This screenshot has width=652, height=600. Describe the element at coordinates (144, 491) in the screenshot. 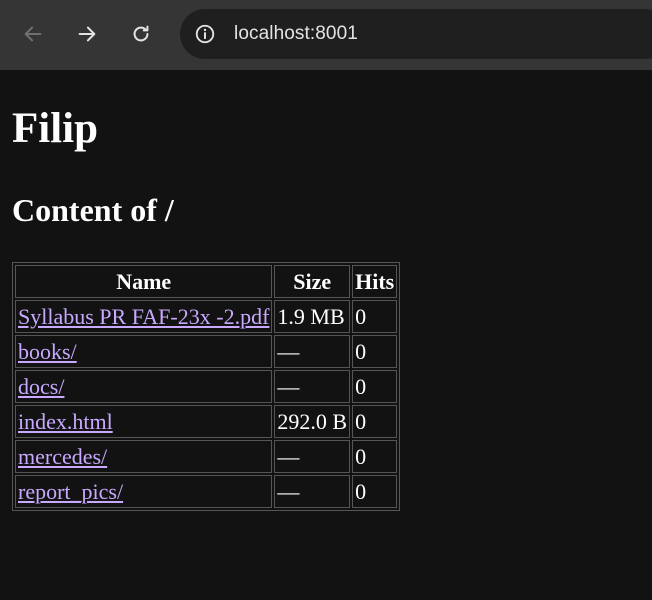

I see `name-cell: report_pics/` at that location.